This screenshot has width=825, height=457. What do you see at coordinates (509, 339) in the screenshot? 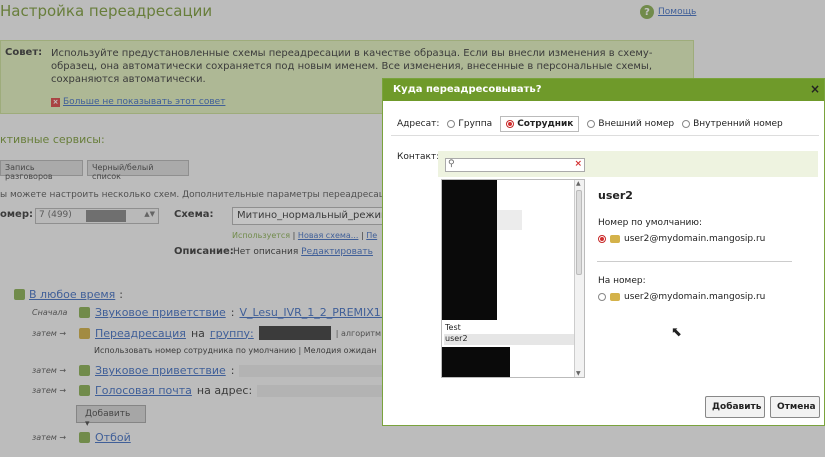
I see `list-item-selected: user2` at bounding box center [509, 339].